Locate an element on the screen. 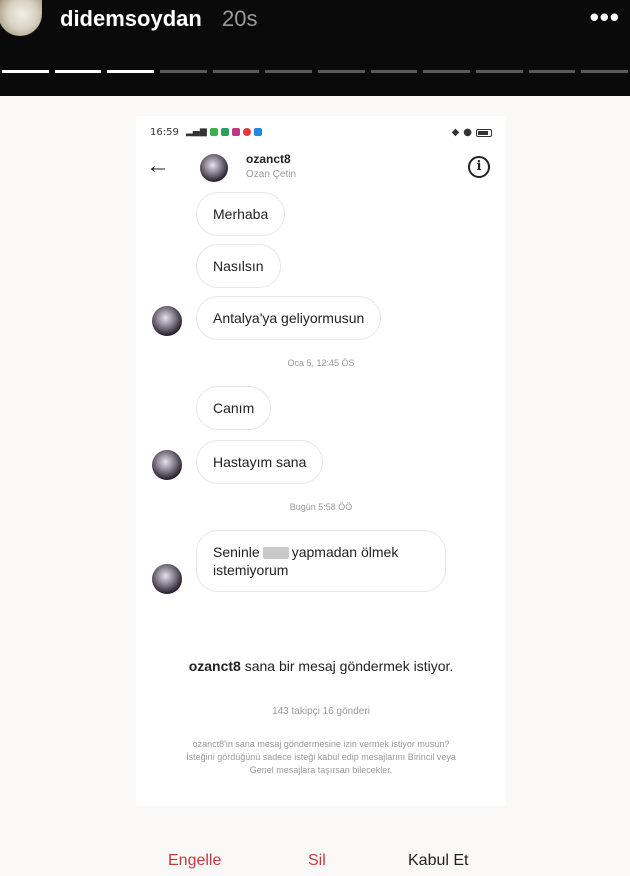 The image size is (630, 876). story-time: 20s is located at coordinates (240, 18).